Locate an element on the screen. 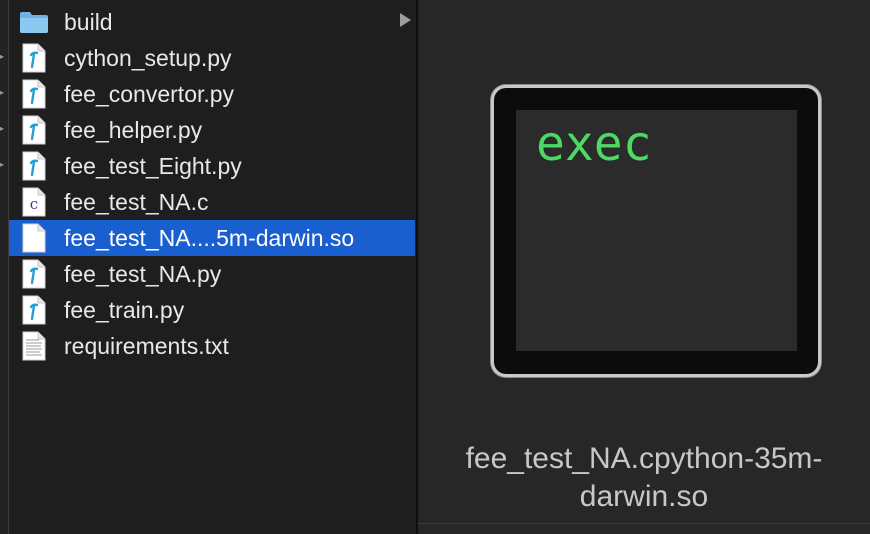  blank-file-icon is located at coordinates (34, 238).